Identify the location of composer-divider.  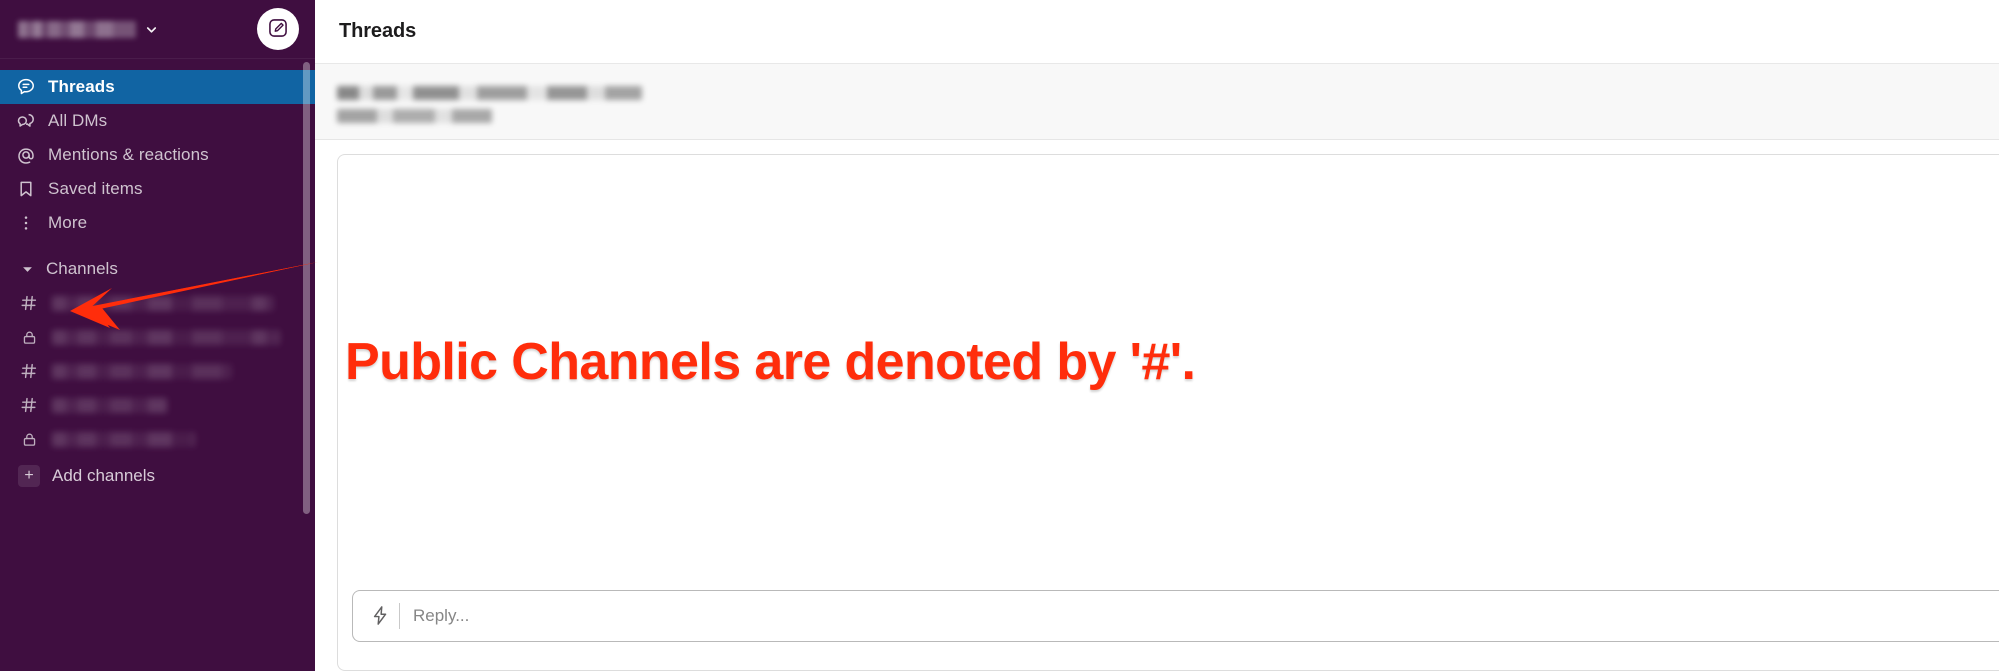
(399, 615).